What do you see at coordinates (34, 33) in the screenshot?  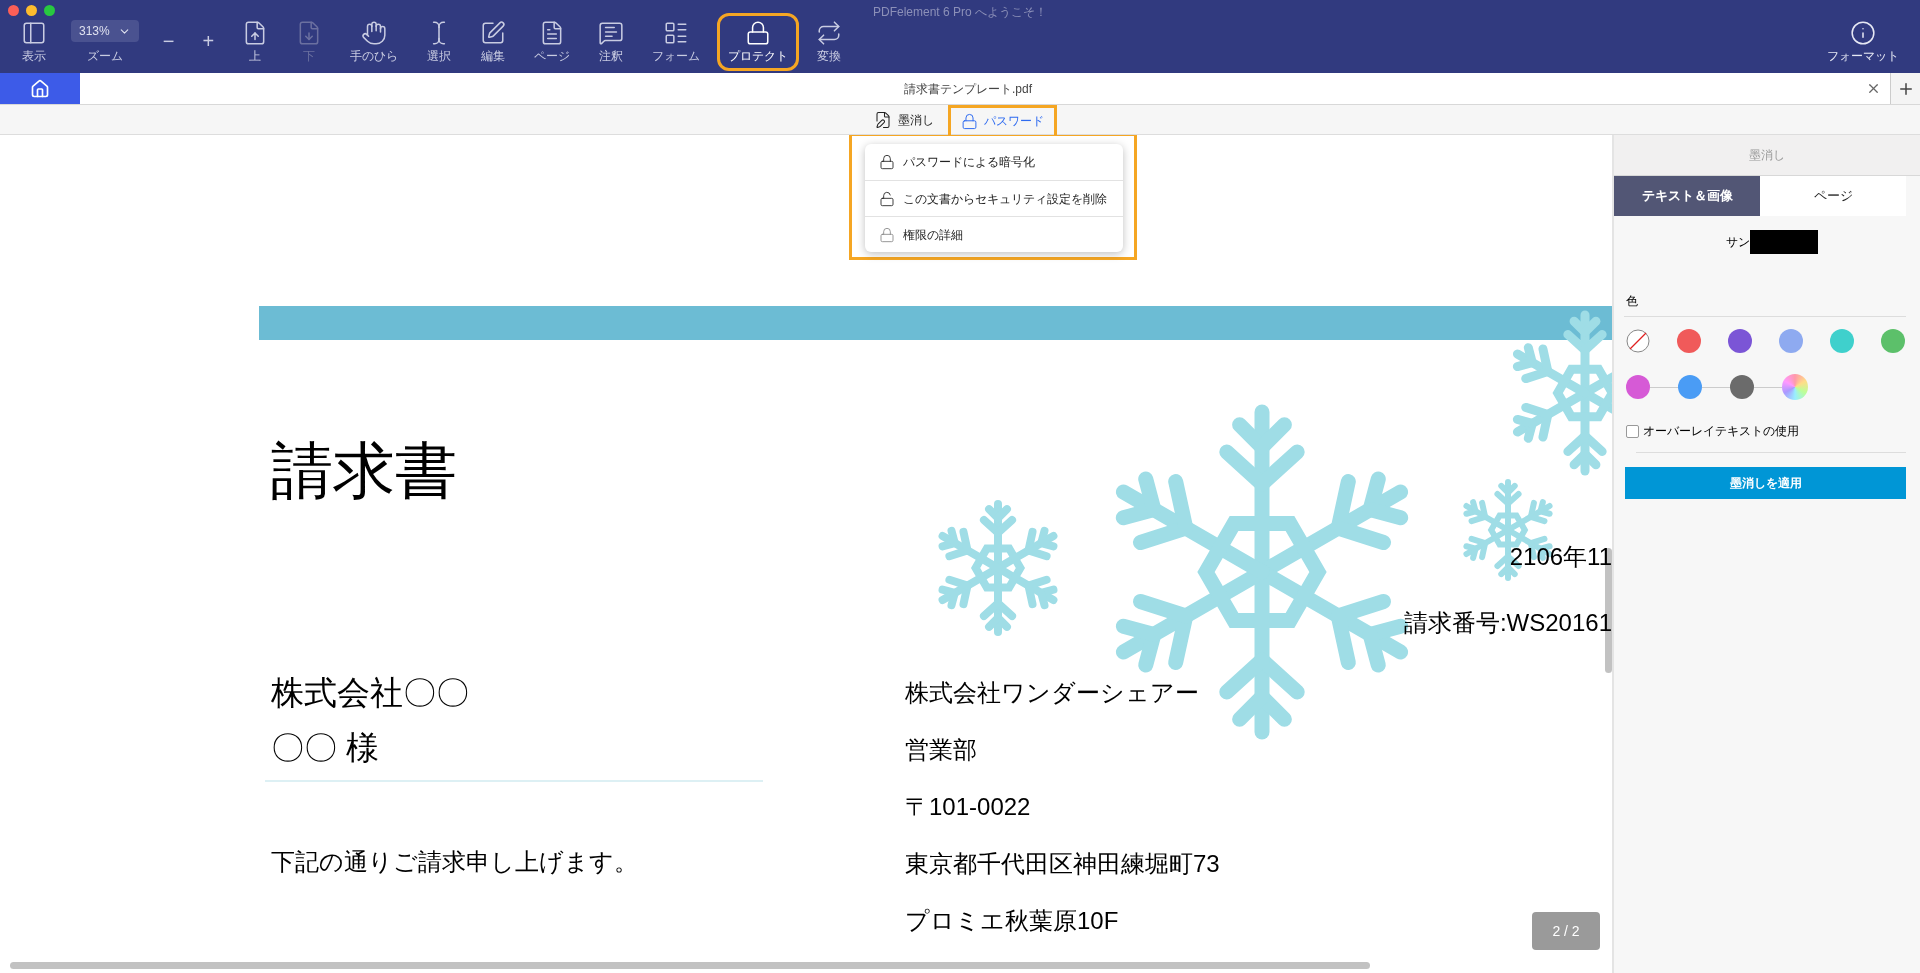 I see `panel-icon` at bounding box center [34, 33].